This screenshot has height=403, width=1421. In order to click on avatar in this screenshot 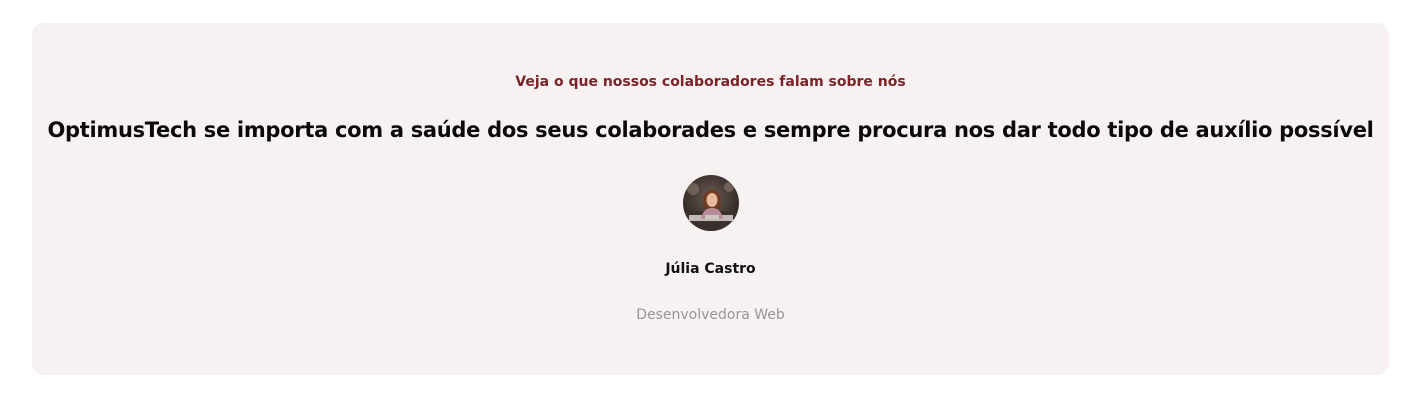, I will do `click(711, 203)`.